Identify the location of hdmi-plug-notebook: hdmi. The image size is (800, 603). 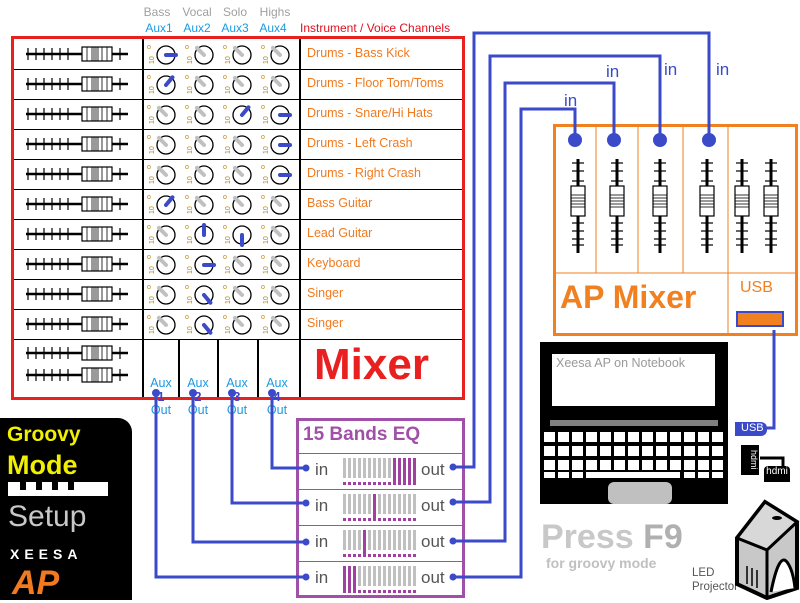
(750, 460).